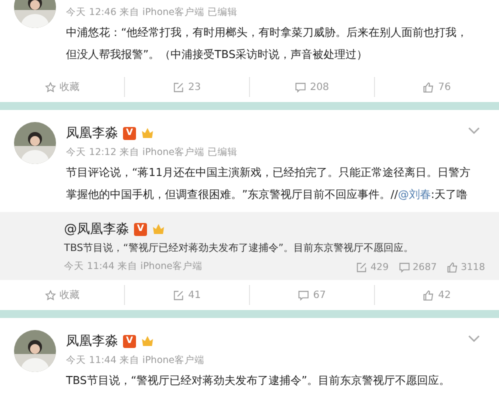 The image size is (499, 414). Describe the element at coordinates (152, 153) in the screenshot. I see `post-meta: 今天 12:12 来自 iPhone客户端 已编辑` at that location.